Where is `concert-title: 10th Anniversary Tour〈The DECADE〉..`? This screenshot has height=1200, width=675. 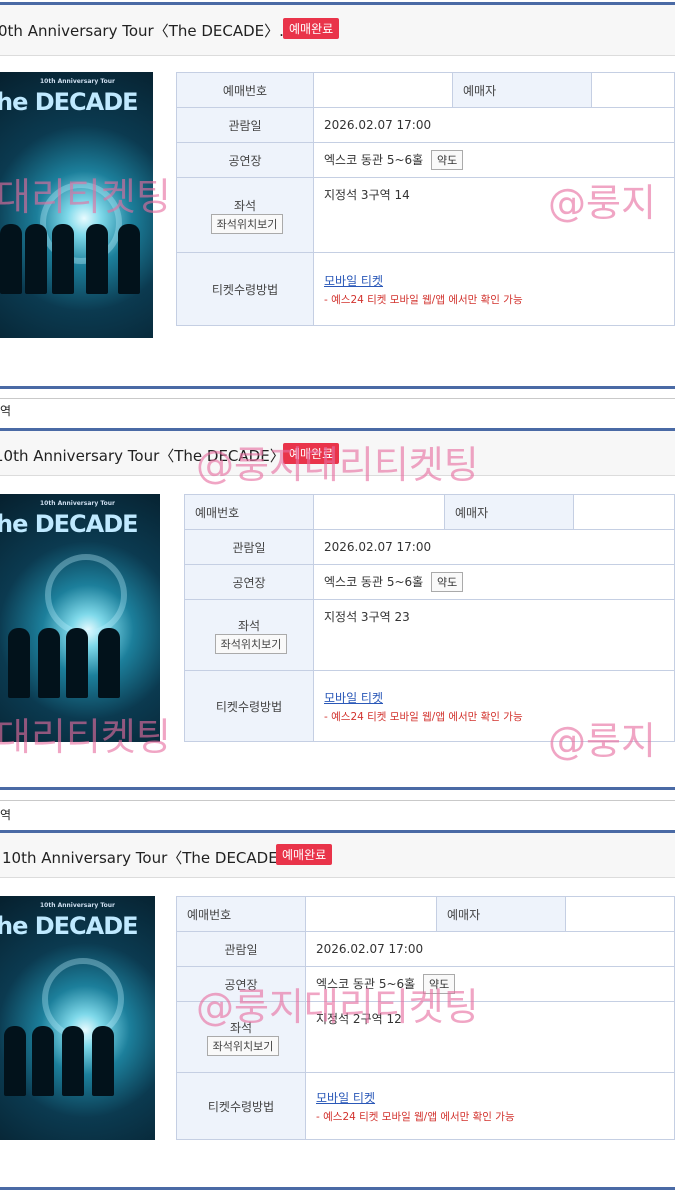
concert-title: 10th Anniversary Tour〈The DECADE〉.. is located at coordinates (152, 857).